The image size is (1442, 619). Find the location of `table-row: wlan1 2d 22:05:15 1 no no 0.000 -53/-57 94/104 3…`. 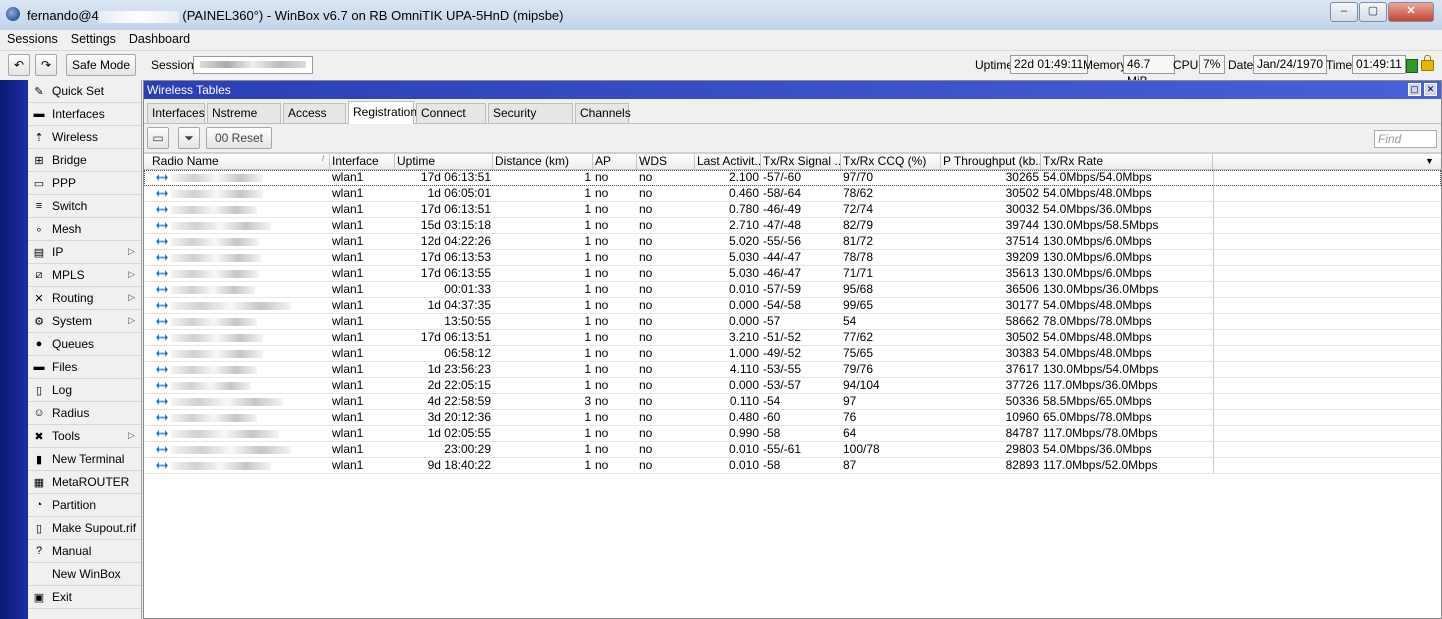

table-row: wlan1 2d 22:05:15 1 no no 0.000 -53/-57 94/104 3… is located at coordinates (792, 386).